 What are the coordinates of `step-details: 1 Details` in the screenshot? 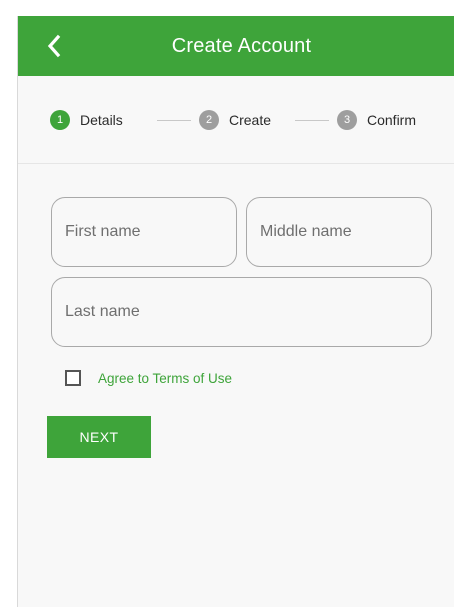 It's located at (86, 120).